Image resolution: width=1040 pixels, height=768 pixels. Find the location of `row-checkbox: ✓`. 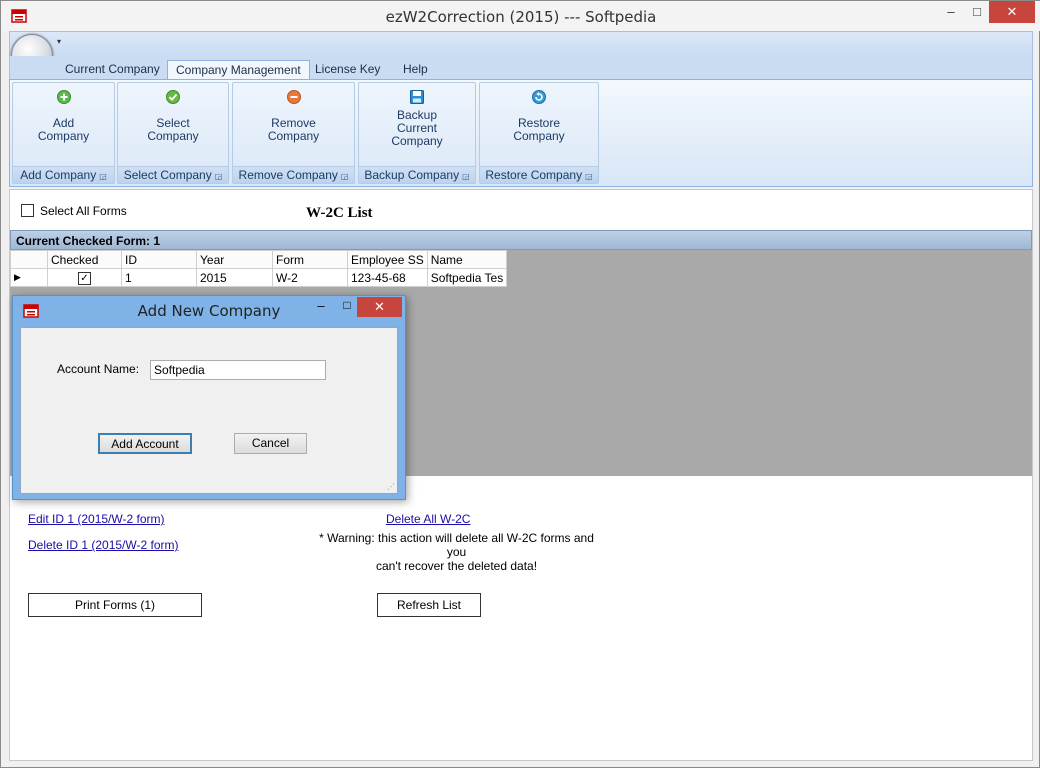

row-checkbox: ✓ is located at coordinates (84, 278).